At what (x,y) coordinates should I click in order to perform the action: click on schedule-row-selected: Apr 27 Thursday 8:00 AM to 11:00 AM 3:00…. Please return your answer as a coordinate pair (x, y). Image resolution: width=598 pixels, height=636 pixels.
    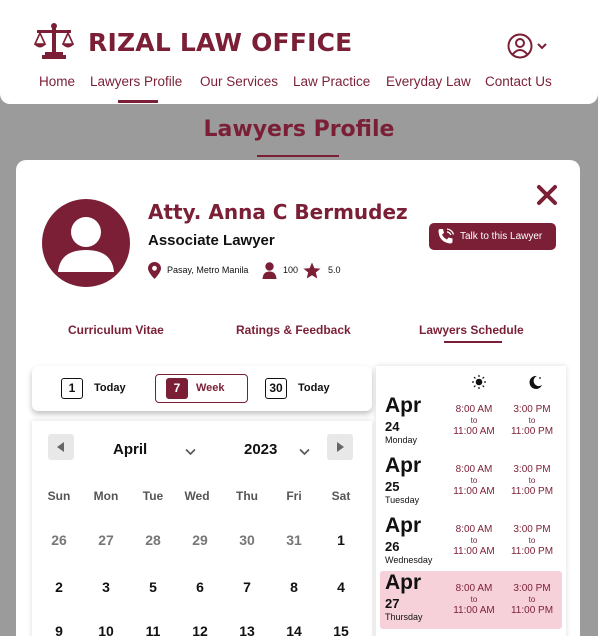
    Looking at the image, I should click on (471, 600).